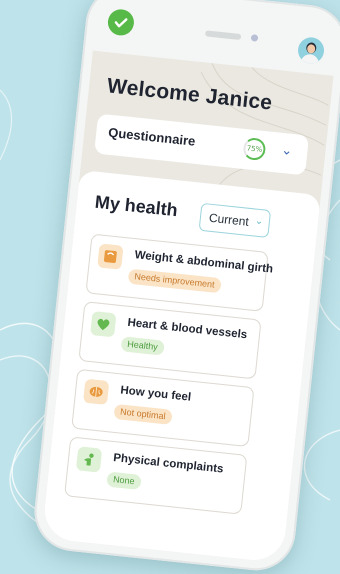 This screenshot has height=574, width=340. Describe the element at coordinates (110, 256) in the screenshot. I see `scale-icon` at that location.